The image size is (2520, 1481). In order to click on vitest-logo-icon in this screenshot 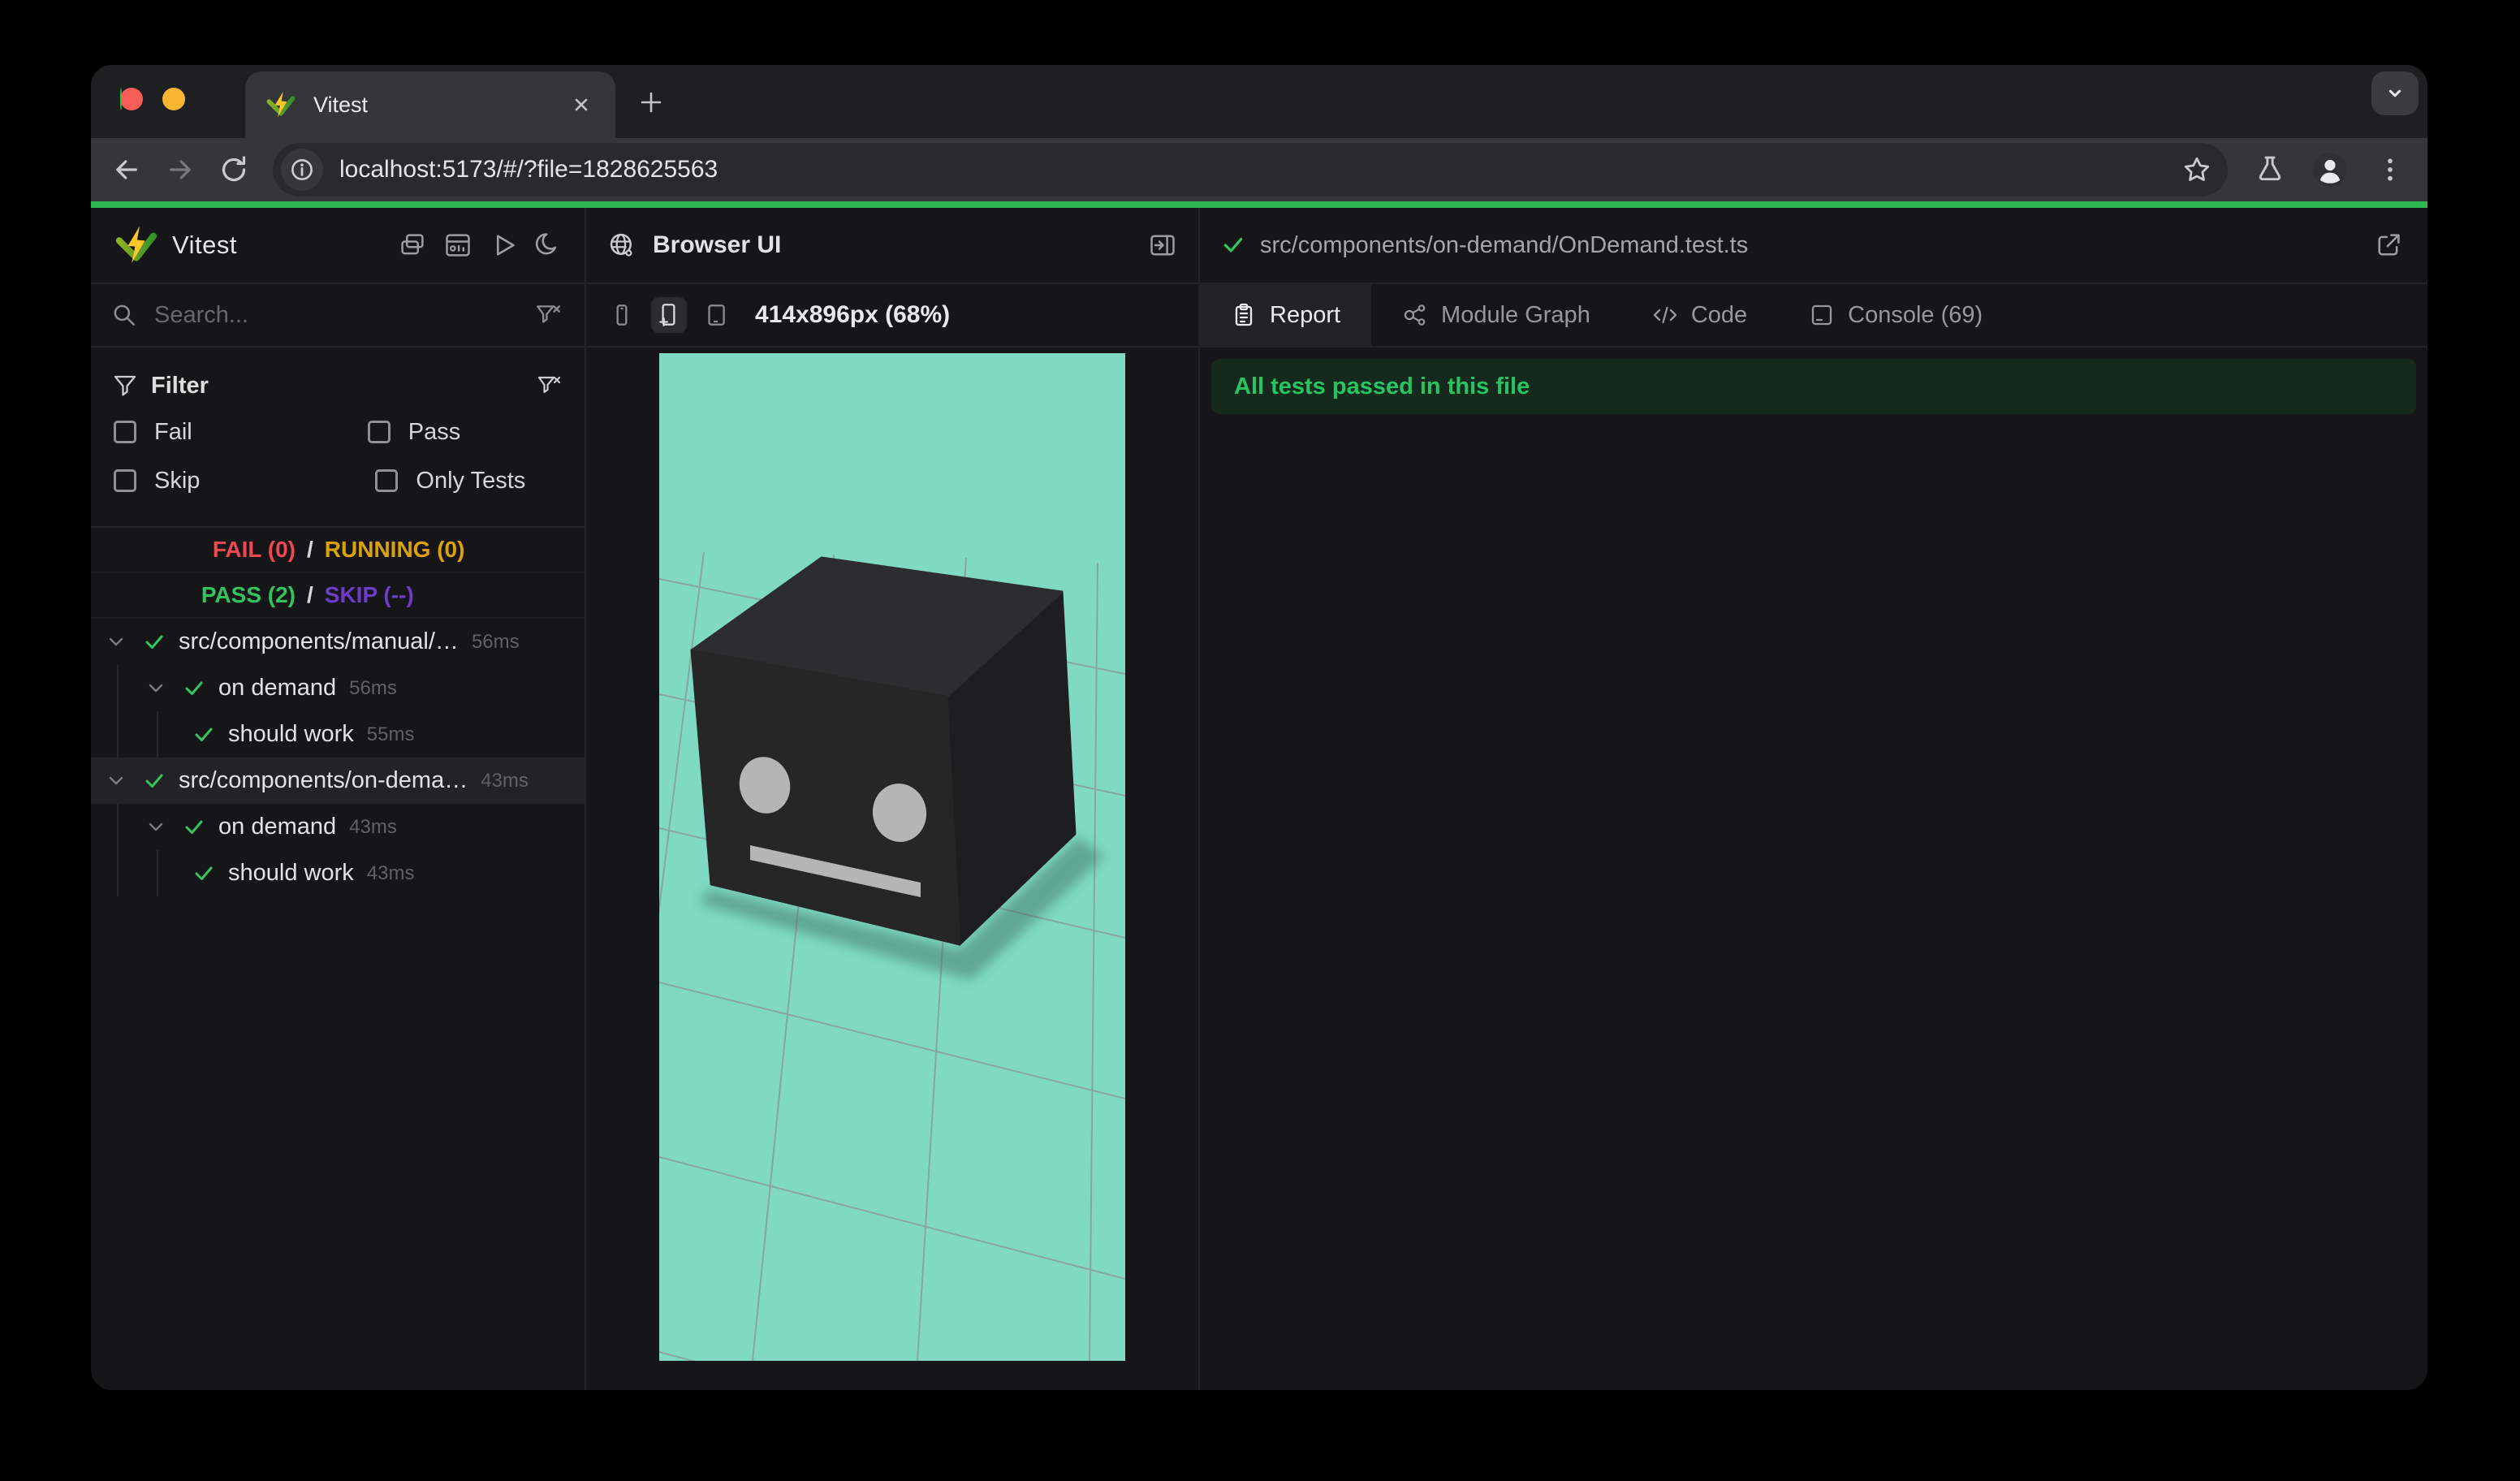, I will do `click(137, 245)`.